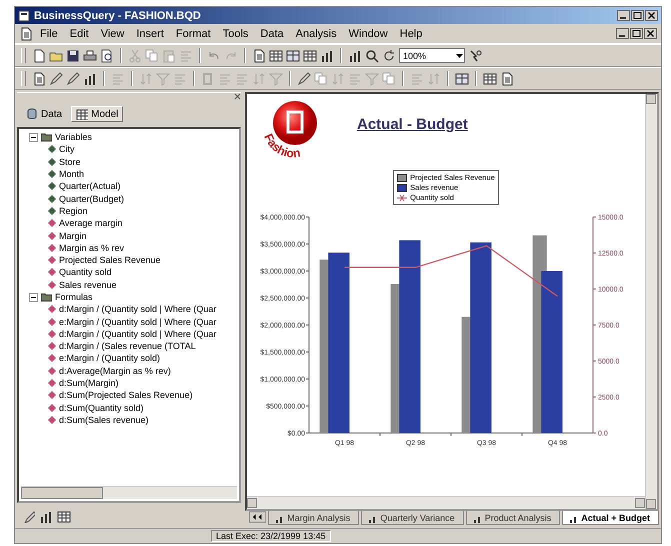  Describe the element at coordinates (459, 55) in the screenshot. I see `caret-icon` at that location.